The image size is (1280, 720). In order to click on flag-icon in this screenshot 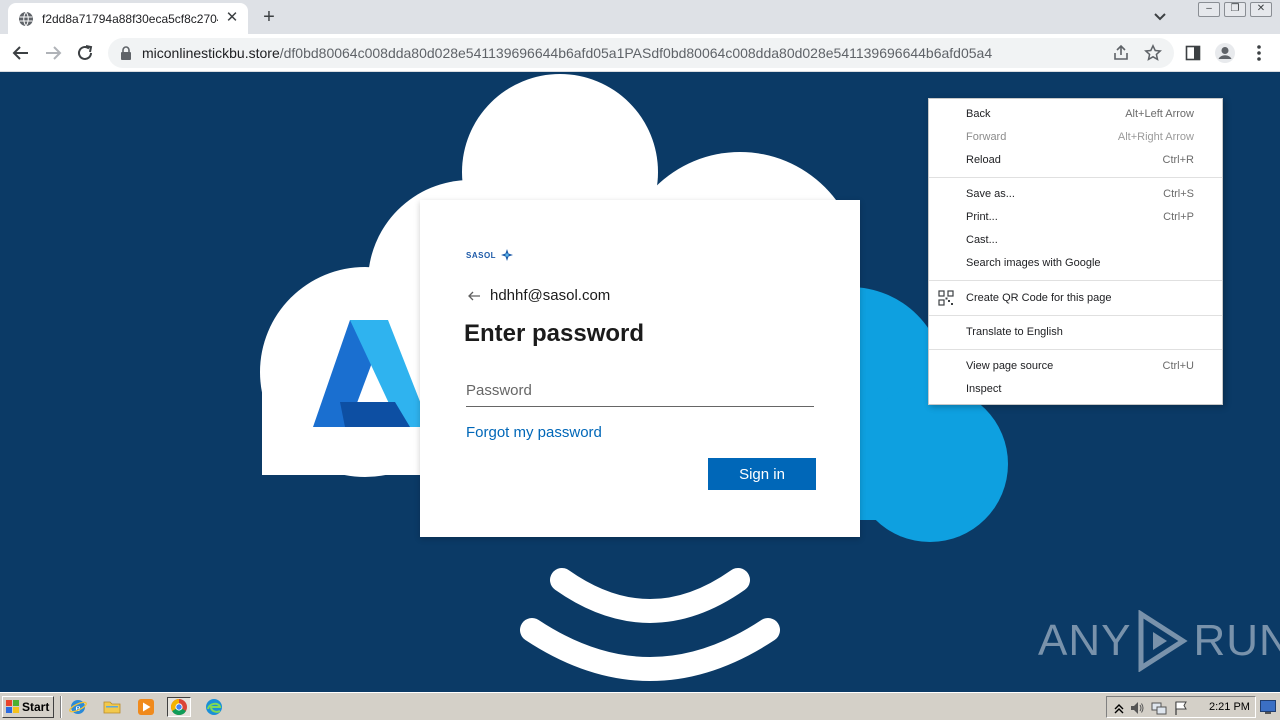, I will do `click(1181, 708)`.